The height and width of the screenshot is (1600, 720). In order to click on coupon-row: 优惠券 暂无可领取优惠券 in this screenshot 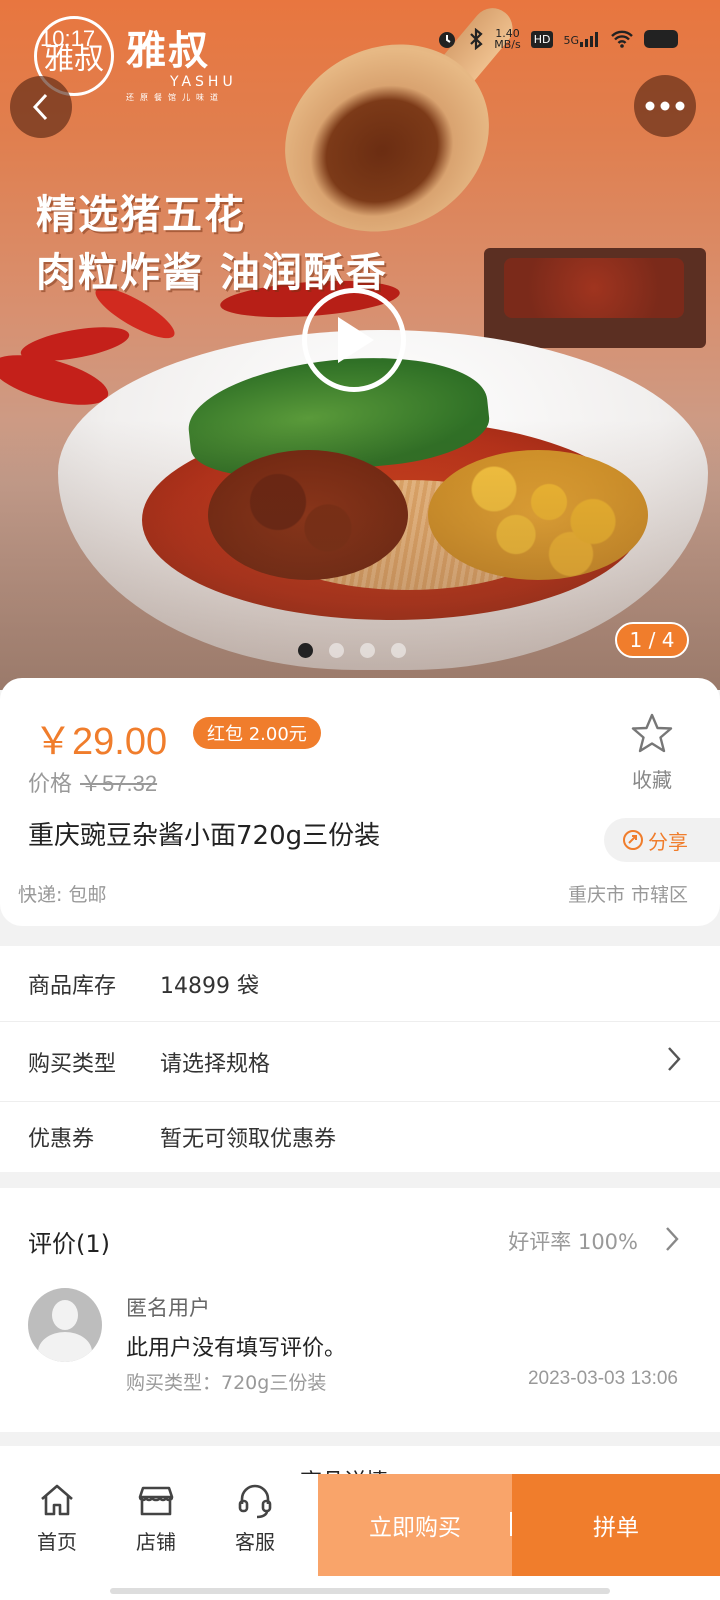, I will do `click(360, 1137)`.